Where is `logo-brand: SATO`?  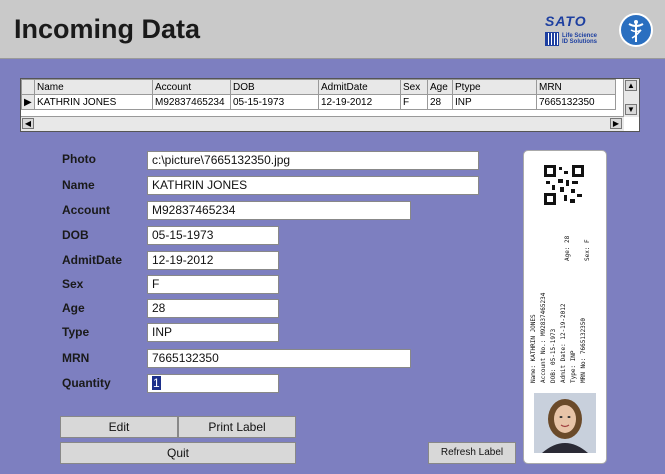 logo-brand: SATO is located at coordinates (566, 21).